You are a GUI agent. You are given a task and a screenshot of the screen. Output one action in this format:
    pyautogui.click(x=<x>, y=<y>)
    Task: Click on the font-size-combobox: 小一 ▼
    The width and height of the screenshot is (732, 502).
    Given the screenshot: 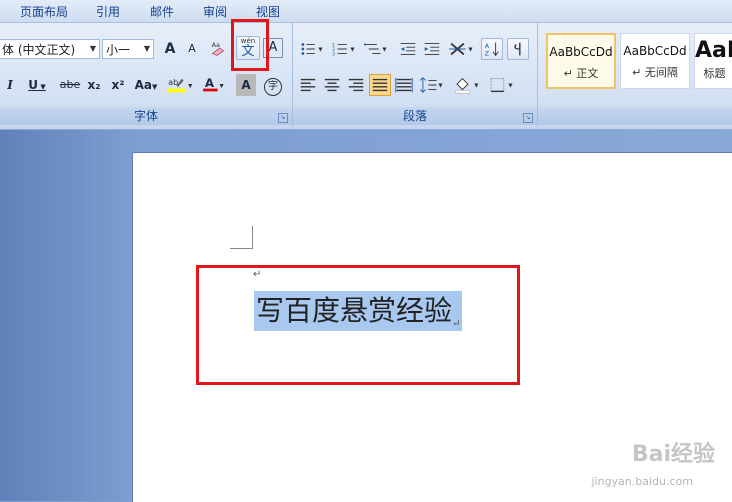 What is the action you would take?
    pyautogui.click(x=128, y=49)
    